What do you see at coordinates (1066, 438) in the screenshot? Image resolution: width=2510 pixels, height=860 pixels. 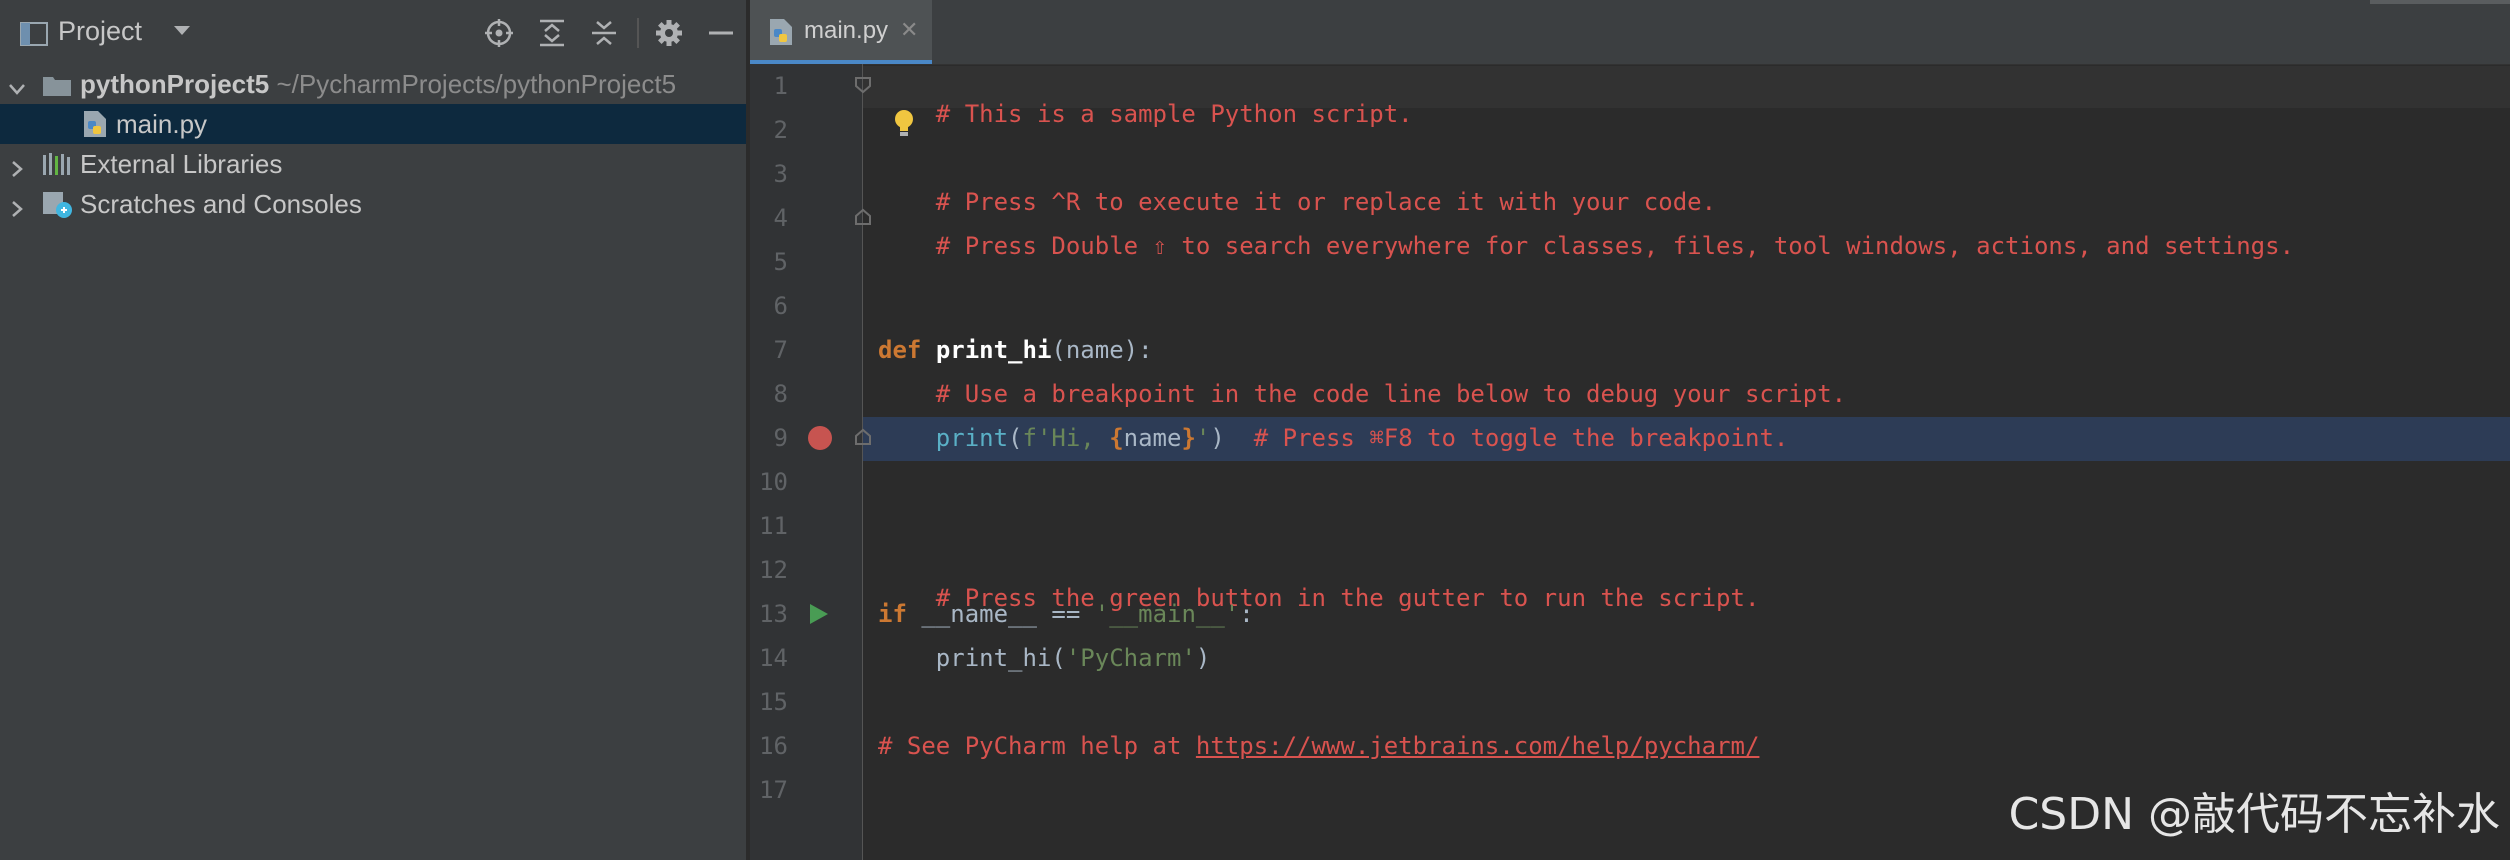 I see `fstring: f'Hi,` at bounding box center [1066, 438].